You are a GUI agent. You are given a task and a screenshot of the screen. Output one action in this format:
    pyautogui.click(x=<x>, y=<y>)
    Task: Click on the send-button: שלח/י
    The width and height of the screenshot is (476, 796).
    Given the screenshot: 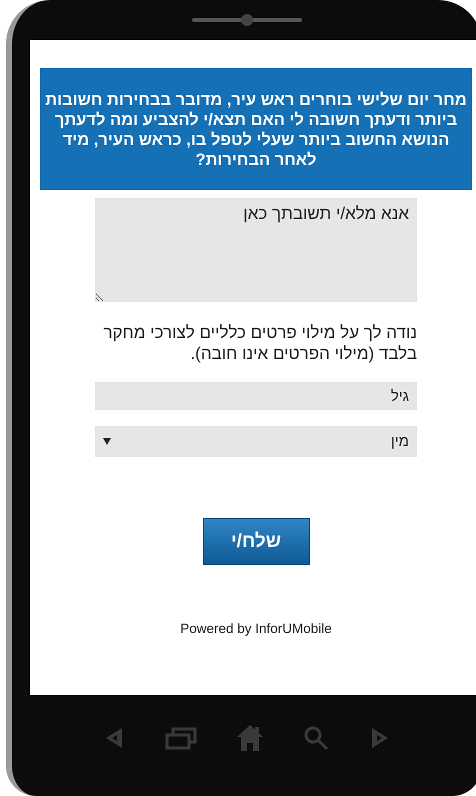 What is the action you would take?
    pyautogui.click(x=256, y=541)
    